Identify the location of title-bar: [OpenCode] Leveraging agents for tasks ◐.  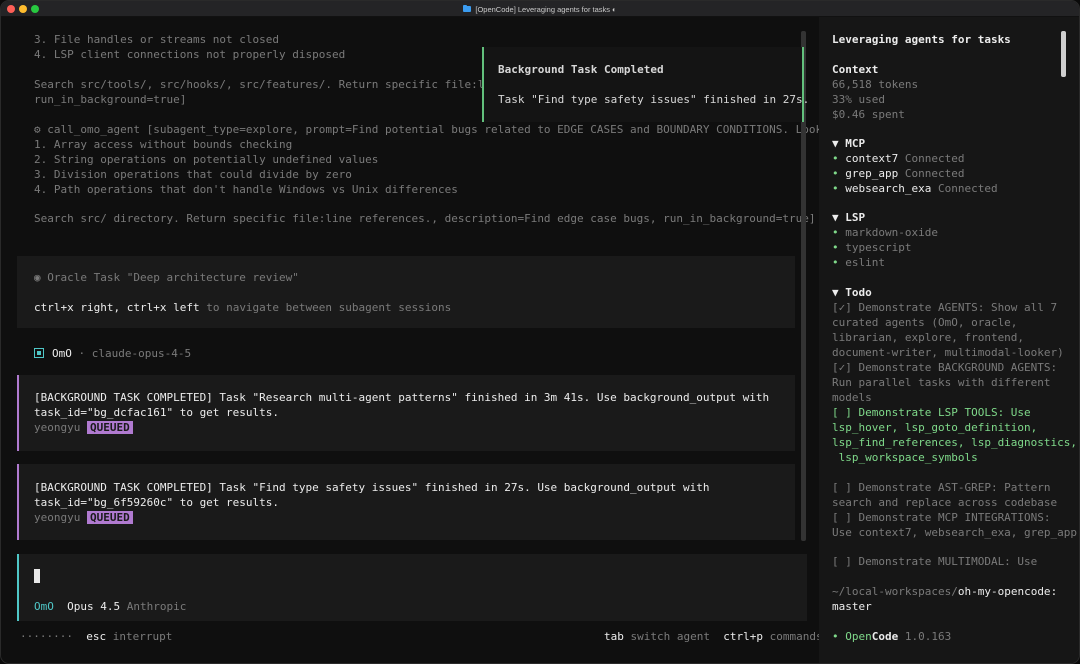
(540, 9).